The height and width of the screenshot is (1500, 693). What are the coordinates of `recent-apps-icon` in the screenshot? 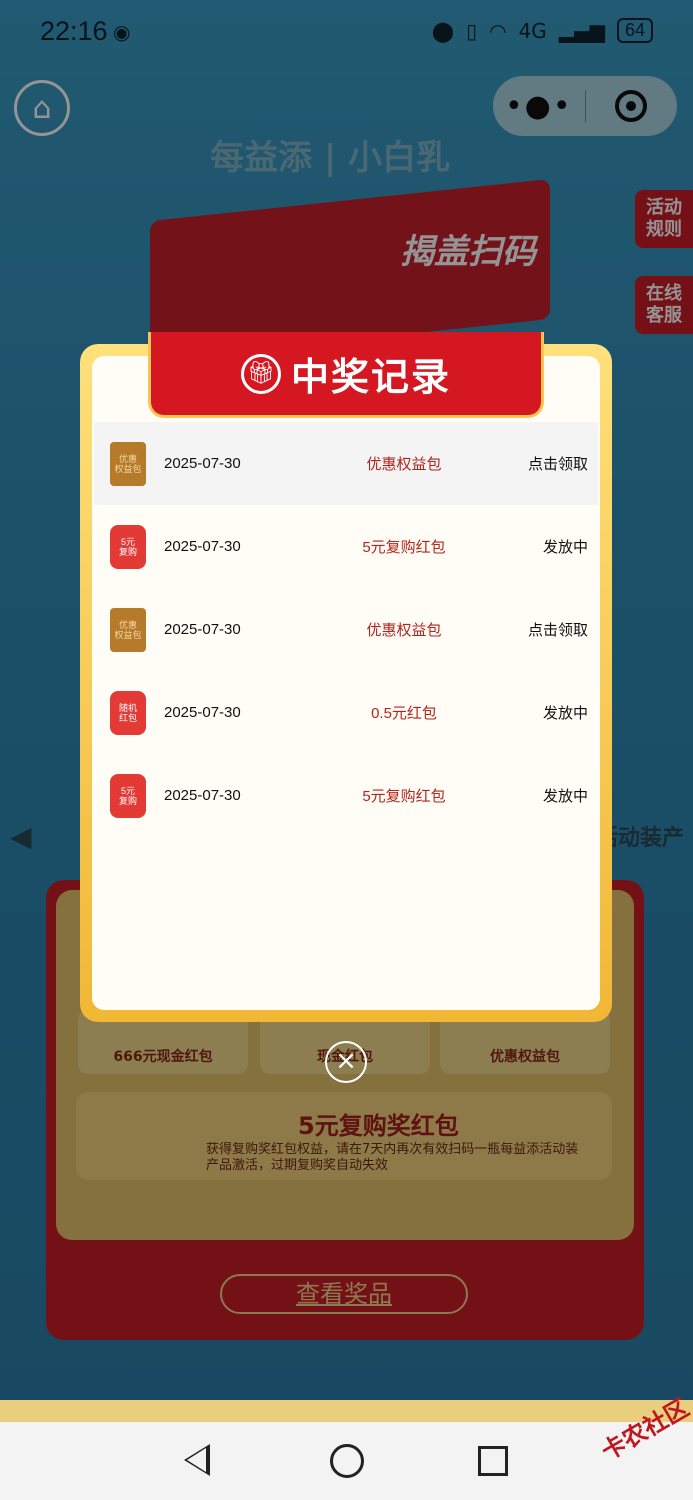 It's located at (493, 1461).